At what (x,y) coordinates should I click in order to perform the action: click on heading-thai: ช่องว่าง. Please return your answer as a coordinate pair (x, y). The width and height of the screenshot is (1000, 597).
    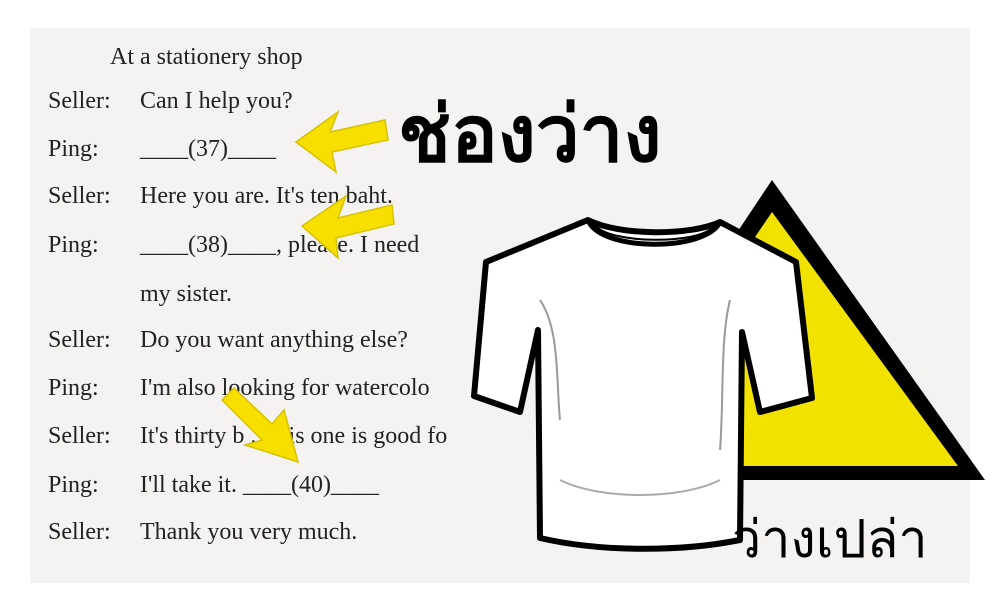
    Looking at the image, I should click on (530, 135).